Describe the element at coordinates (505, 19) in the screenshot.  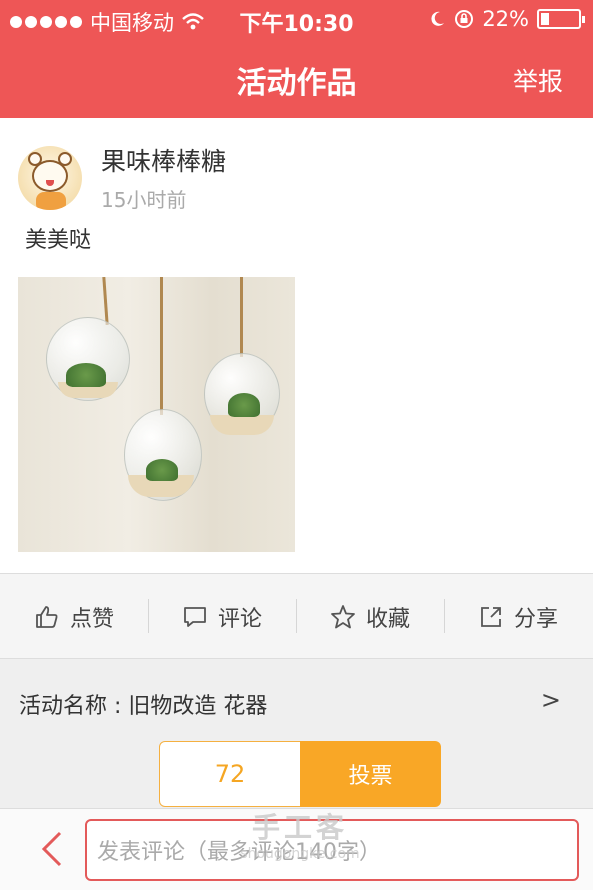
I see `battery-percent: 22%` at that location.